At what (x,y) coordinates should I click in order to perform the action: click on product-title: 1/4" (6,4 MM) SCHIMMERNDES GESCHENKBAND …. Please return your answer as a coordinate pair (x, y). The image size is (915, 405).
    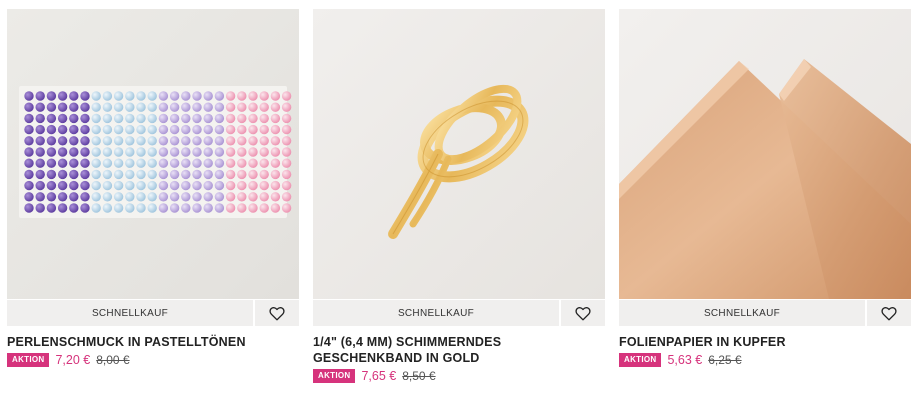
    Looking at the image, I should click on (459, 350).